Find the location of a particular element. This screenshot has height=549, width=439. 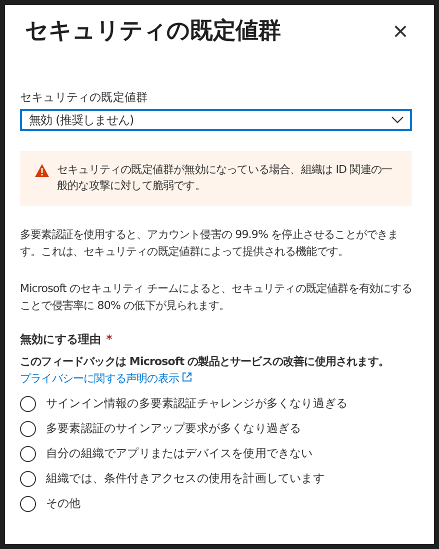

required-mark: * is located at coordinates (109, 339).